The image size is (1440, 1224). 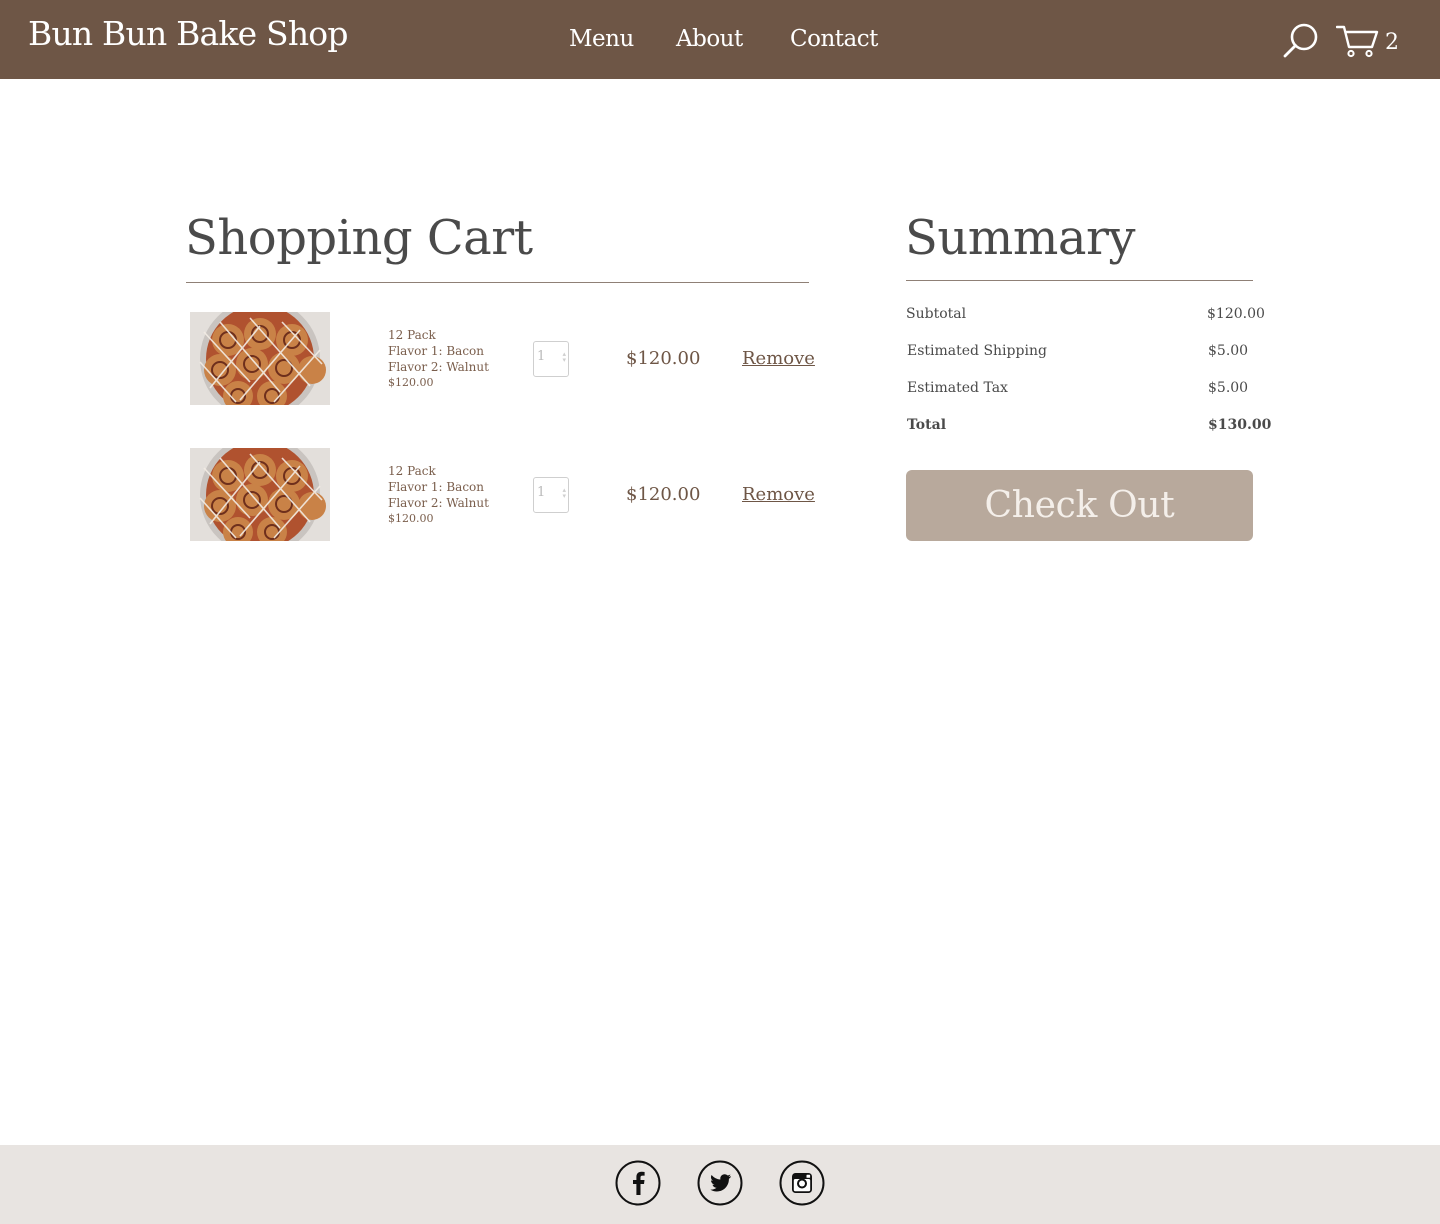 I want to click on cart-count-badge: 2, so click(x=1392, y=42).